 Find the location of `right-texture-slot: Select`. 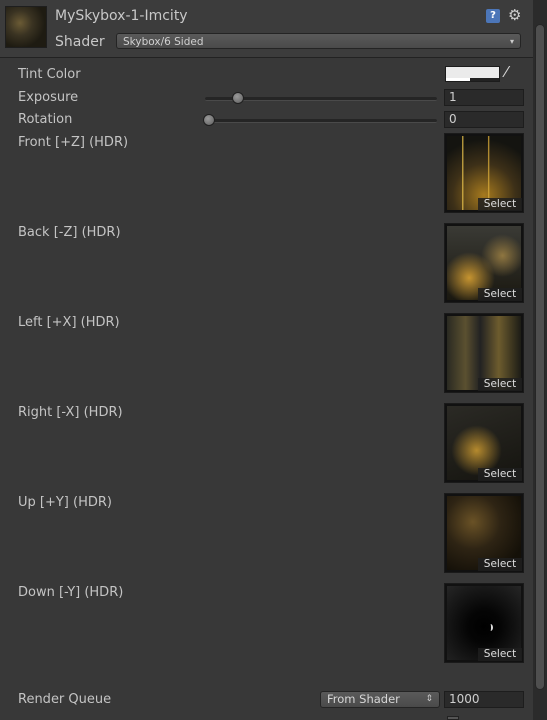

right-texture-slot: Select is located at coordinates (484, 443).